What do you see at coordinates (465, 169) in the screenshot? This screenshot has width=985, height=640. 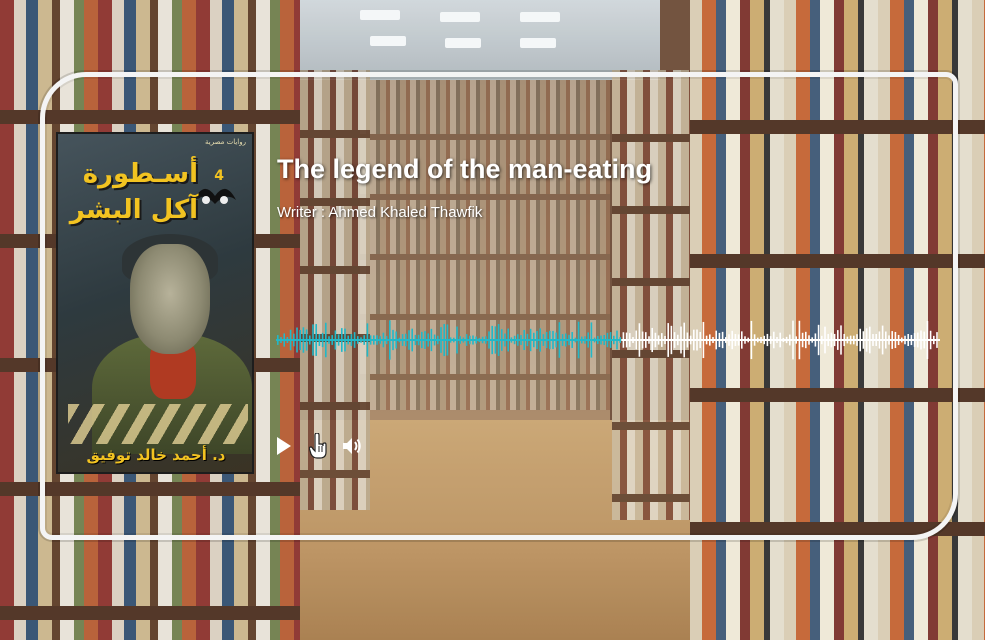 I see `track-title: The legend of the man-eating` at bounding box center [465, 169].